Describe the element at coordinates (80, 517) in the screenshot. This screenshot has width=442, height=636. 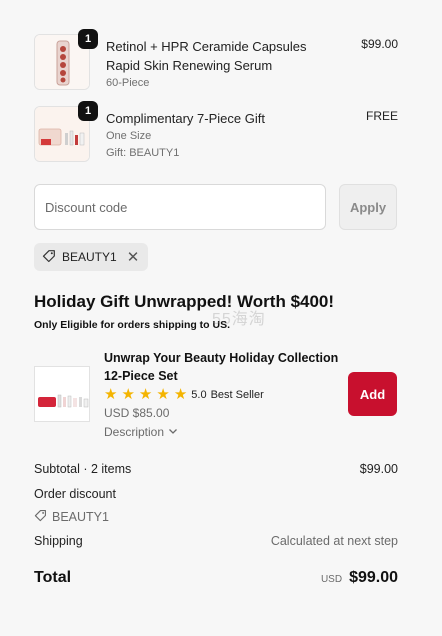
I see `order-discount-code-text: BEAUTY1` at that location.